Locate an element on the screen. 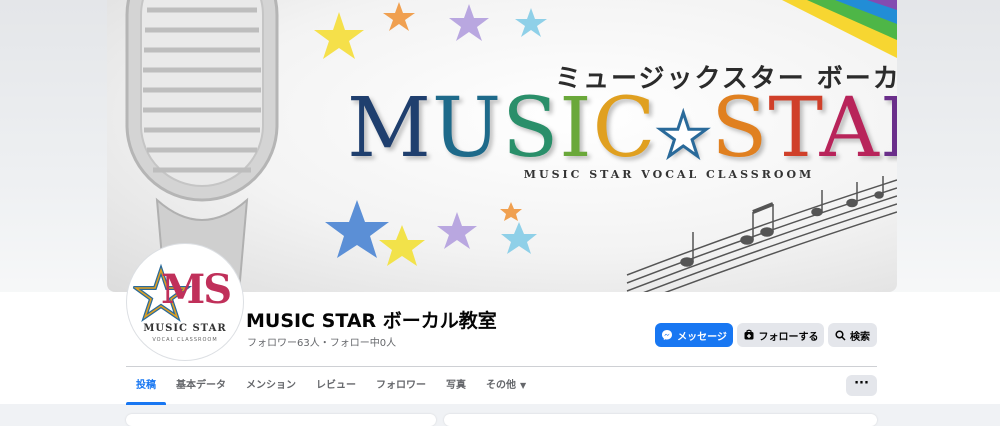 The image size is (1000, 426). message-button: メッセージ is located at coordinates (694, 335).